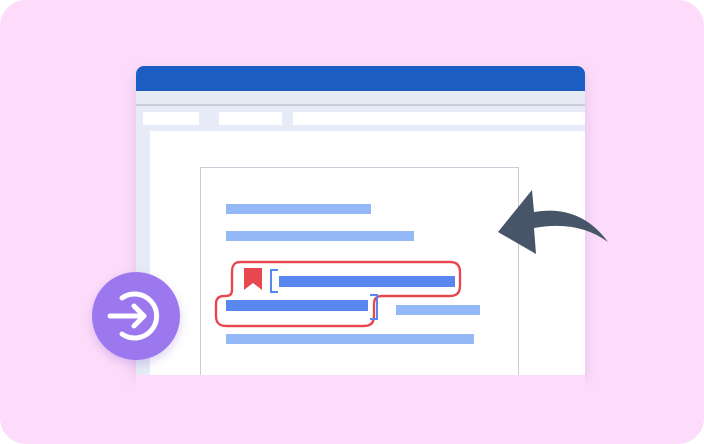 This screenshot has height=444, width=704. What do you see at coordinates (360, 78) in the screenshot?
I see `window-title-bar` at bounding box center [360, 78].